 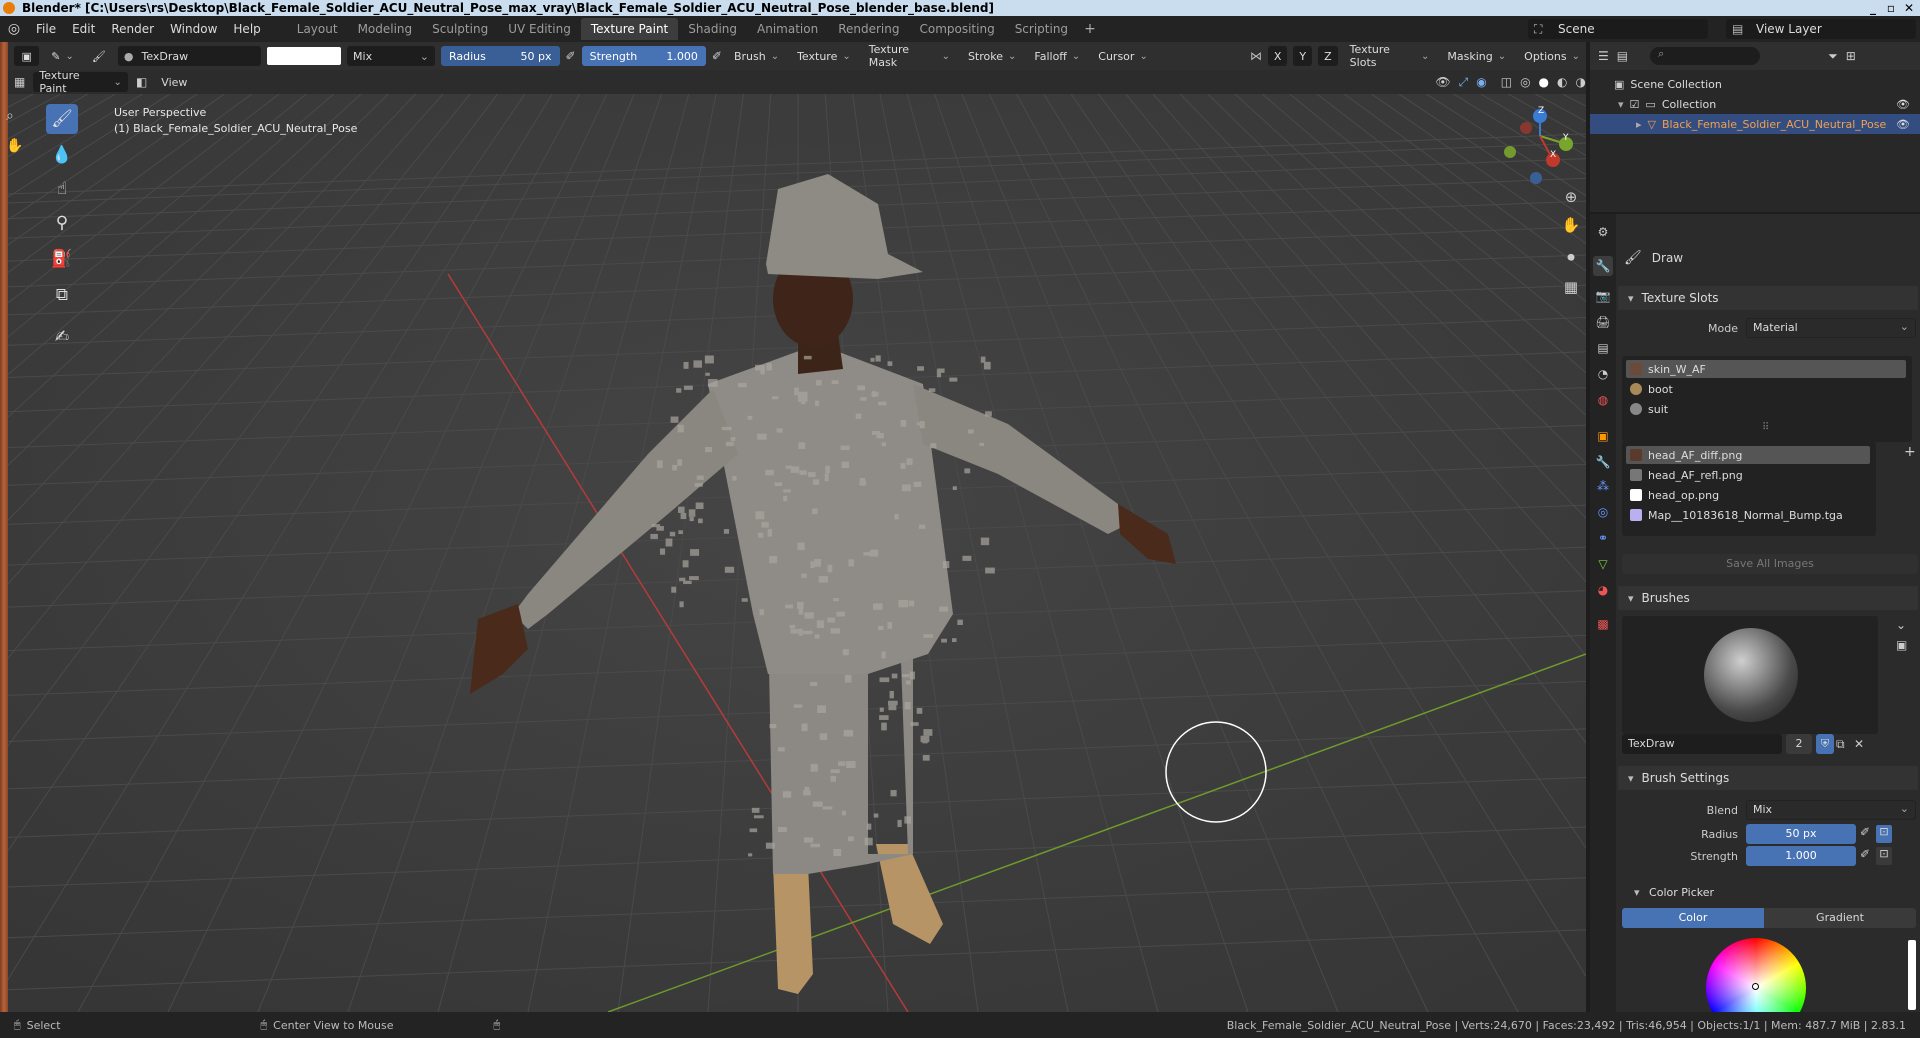 What do you see at coordinates (571, 56) in the screenshot?
I see `radius-pressure-icon: ✐` at bounding box center [571, 56].